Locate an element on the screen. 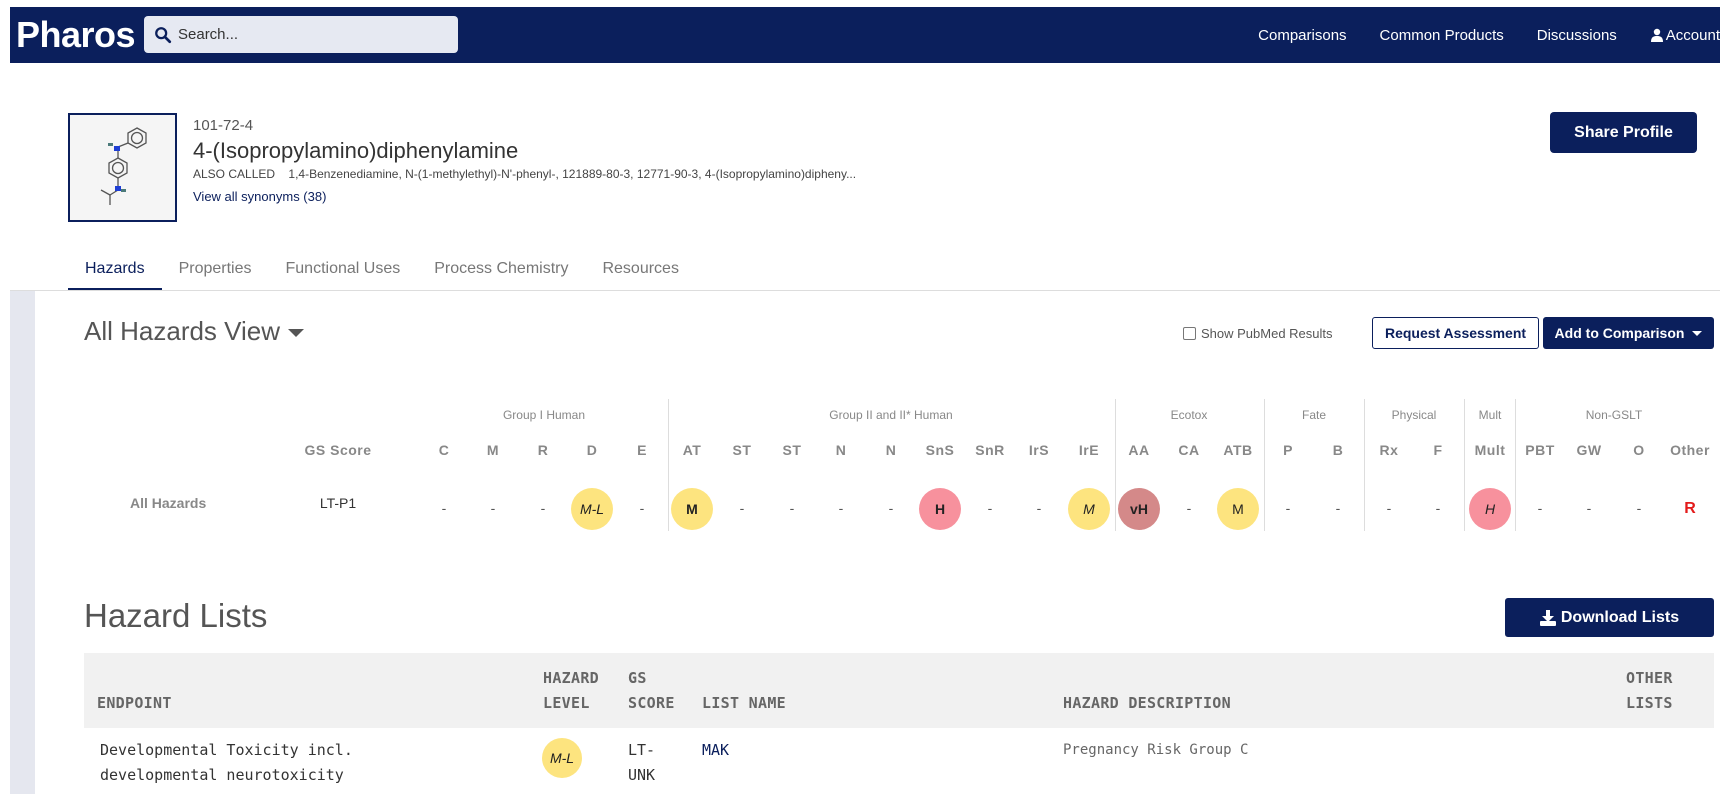 The width and height of the screenshot is (1720, 794). nav-discussions: Discussions is located at coordinates (1577, 35).